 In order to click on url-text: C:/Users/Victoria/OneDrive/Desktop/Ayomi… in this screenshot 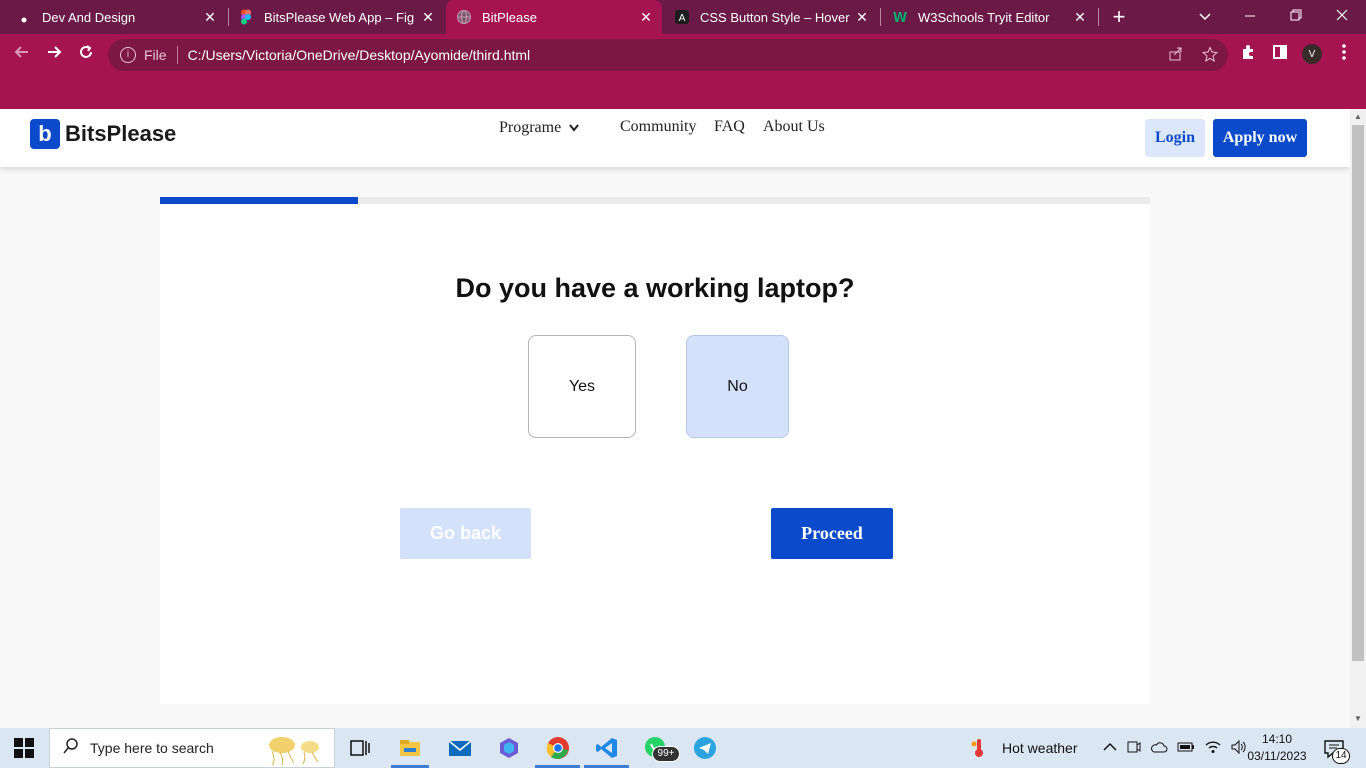, I will do `click(359, 55)`.